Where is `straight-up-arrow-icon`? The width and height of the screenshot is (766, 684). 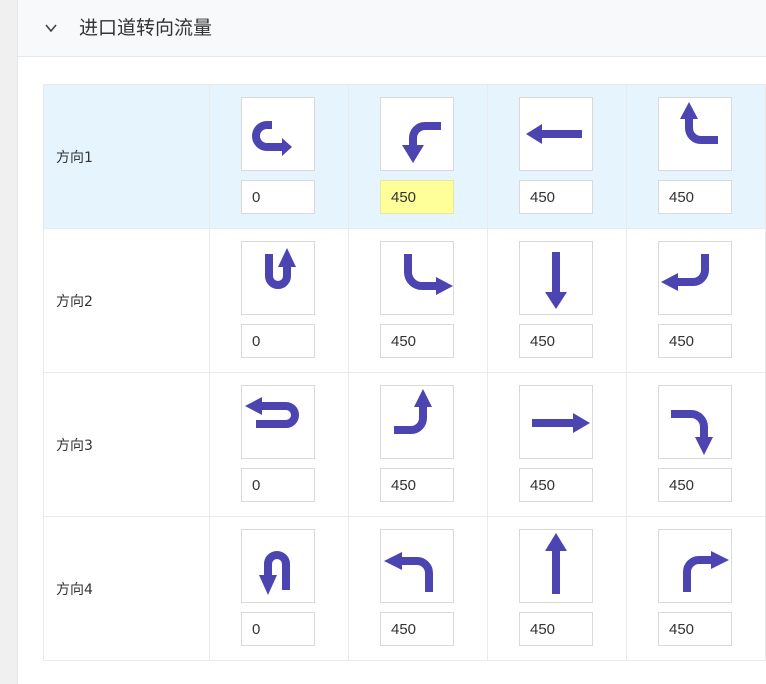
straight-up-arrow-icon is located at coordinates (556, 566).